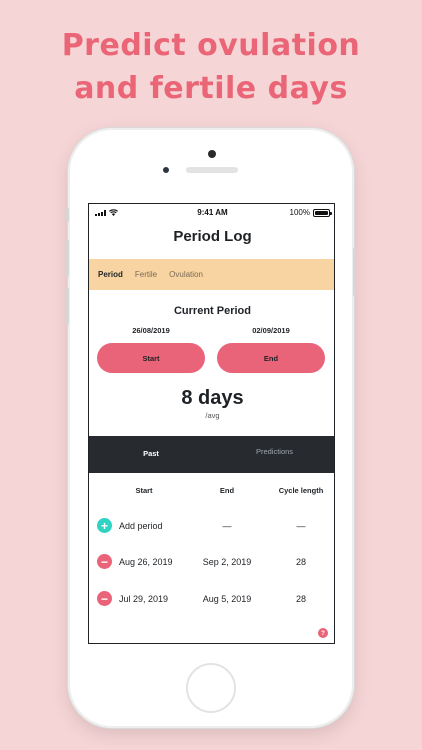 This screenshot has width=422, height=750. What do you see at coordinates (212, 415) in the screenshot?
I see `average-length-unit: /avg` at bounding box center [212, 415].